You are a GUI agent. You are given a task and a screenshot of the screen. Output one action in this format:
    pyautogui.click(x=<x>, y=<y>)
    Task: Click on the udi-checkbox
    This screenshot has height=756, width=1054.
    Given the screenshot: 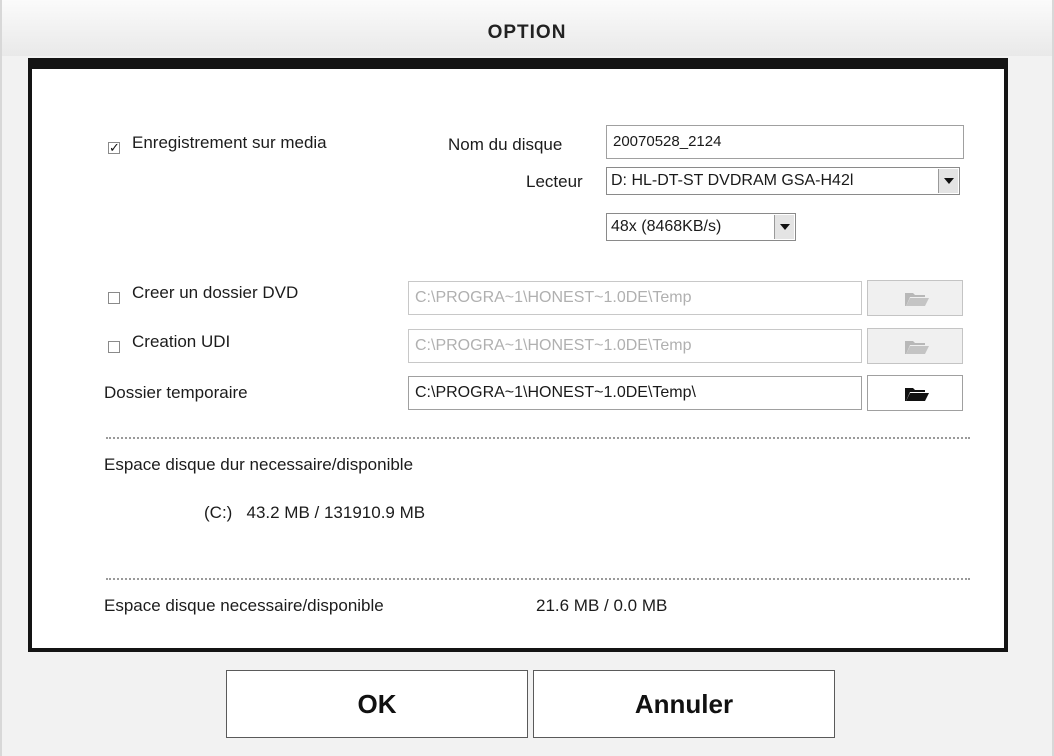 What is the action you would take?
    pyautogui.click(x=114, y=347)
    